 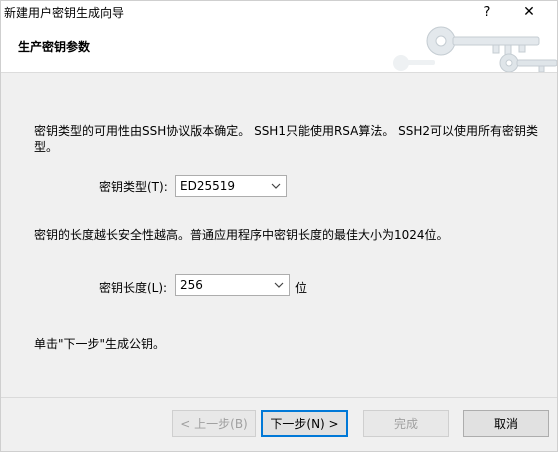 I want to click on wizard-header: 生产密钥参数, so click(x=279, y=48).